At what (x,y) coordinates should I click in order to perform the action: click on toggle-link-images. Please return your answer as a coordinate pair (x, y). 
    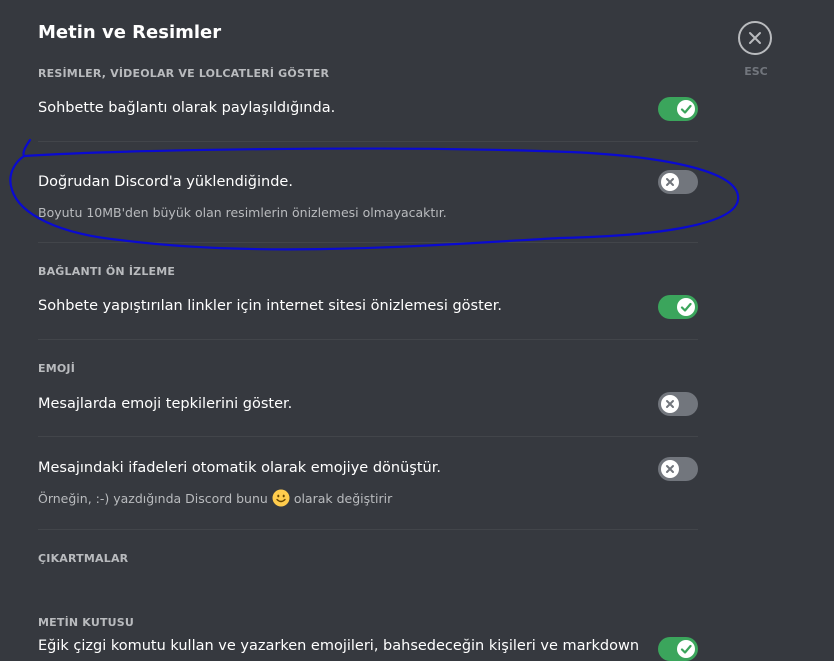
    Looking at the image, I should click on (678, 109).